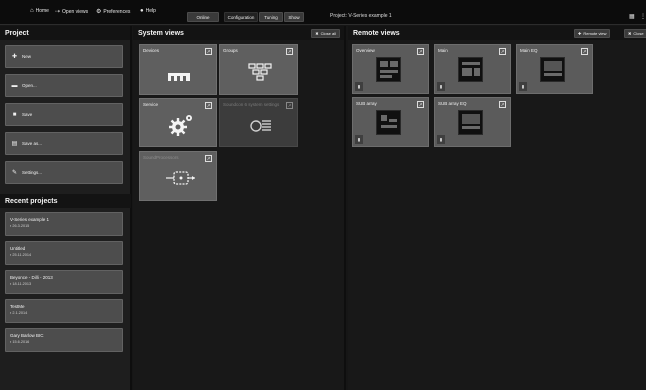 Image resolution: width=646 pixels, height=390 pixels. Describe the element at coordinates (32, 11) in the screenshot. I see `home-icon: ⌂` at that location.